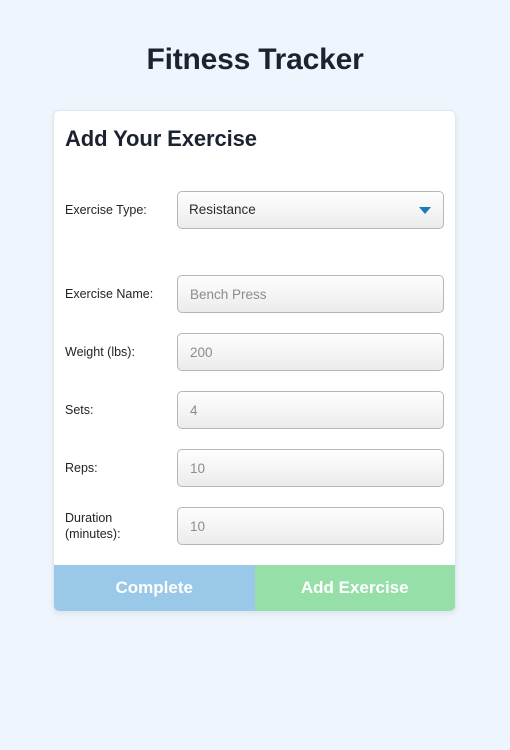  Describe the element at coordinates (100, 352) in the screenshot. I see `weight-label: Weight (lbs):` at that location.